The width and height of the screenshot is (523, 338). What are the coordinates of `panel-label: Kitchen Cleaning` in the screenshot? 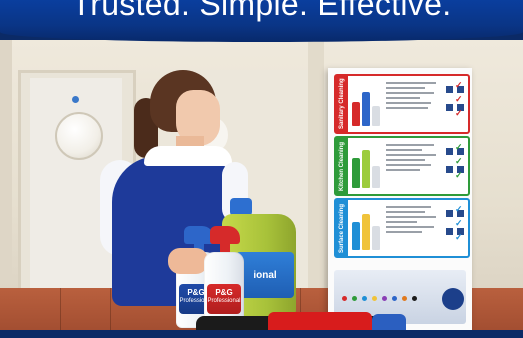 It's located at (342, 166).